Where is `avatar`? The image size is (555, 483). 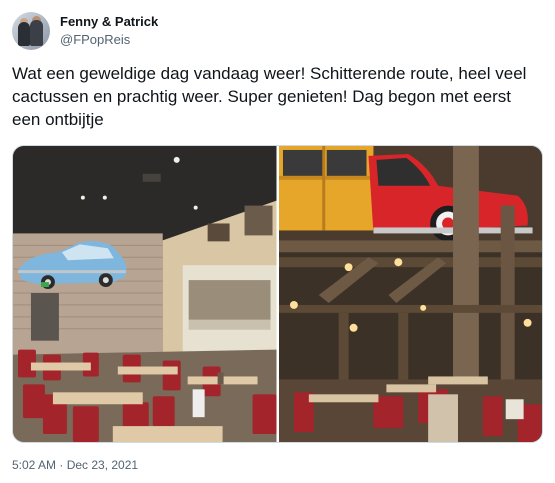 avatar is located at coordinates (31, 31).